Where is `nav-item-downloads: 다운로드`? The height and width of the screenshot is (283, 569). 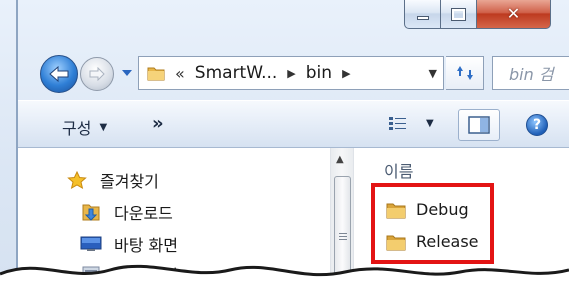 nav-item-downloads: 다운로드 is located at coordinates (126, 212).